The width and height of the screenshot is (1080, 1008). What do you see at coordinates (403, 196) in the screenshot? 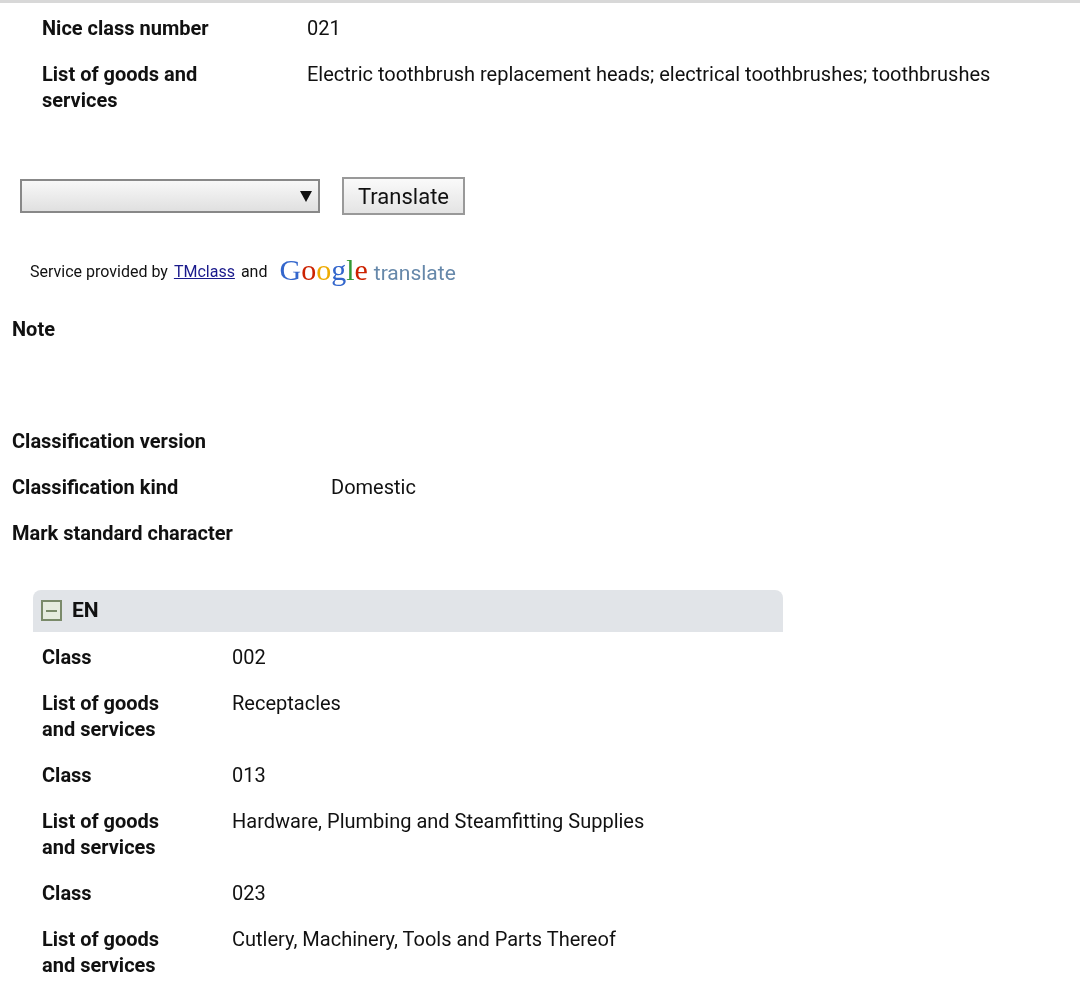
I see `translate-button: Translate` at bounding box center [403, 196].